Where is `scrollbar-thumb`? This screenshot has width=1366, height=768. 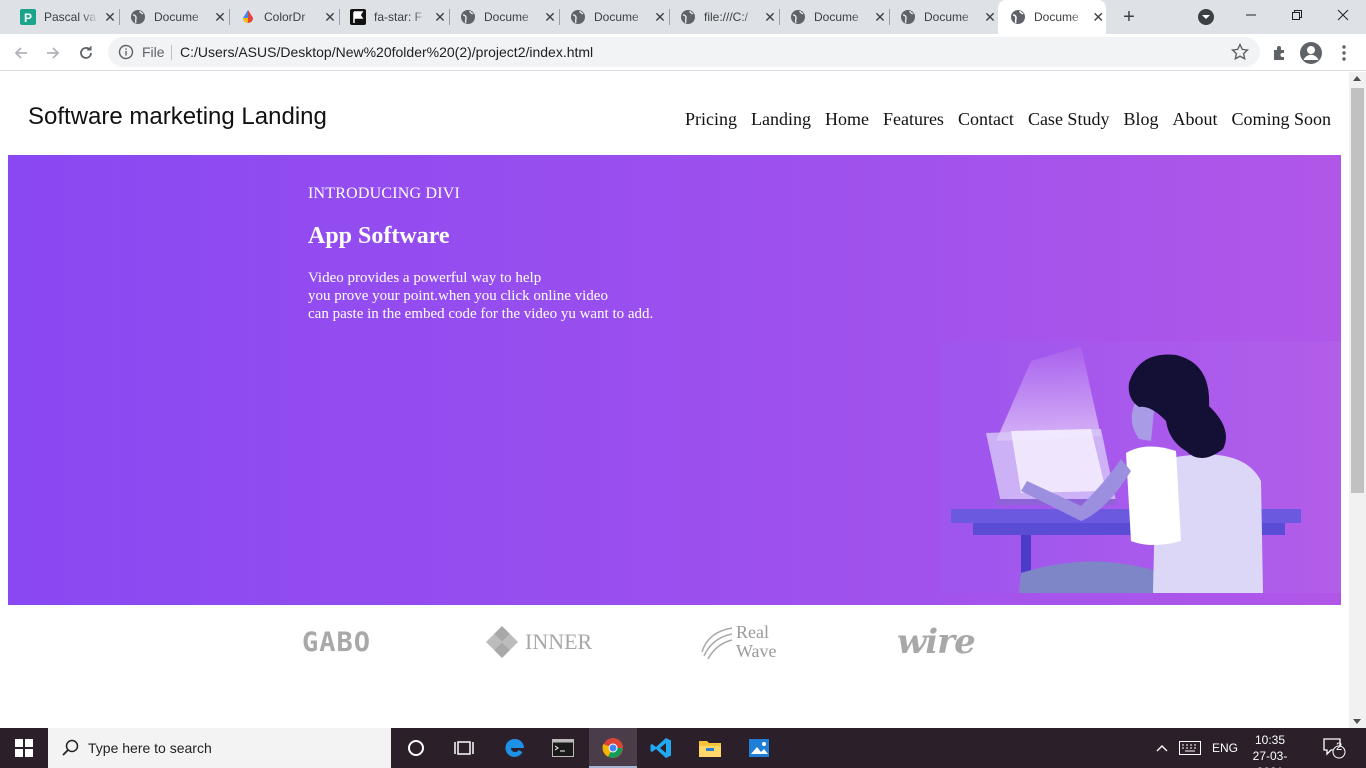 scrollbar-thumb is located at coordinates (1357, 290).